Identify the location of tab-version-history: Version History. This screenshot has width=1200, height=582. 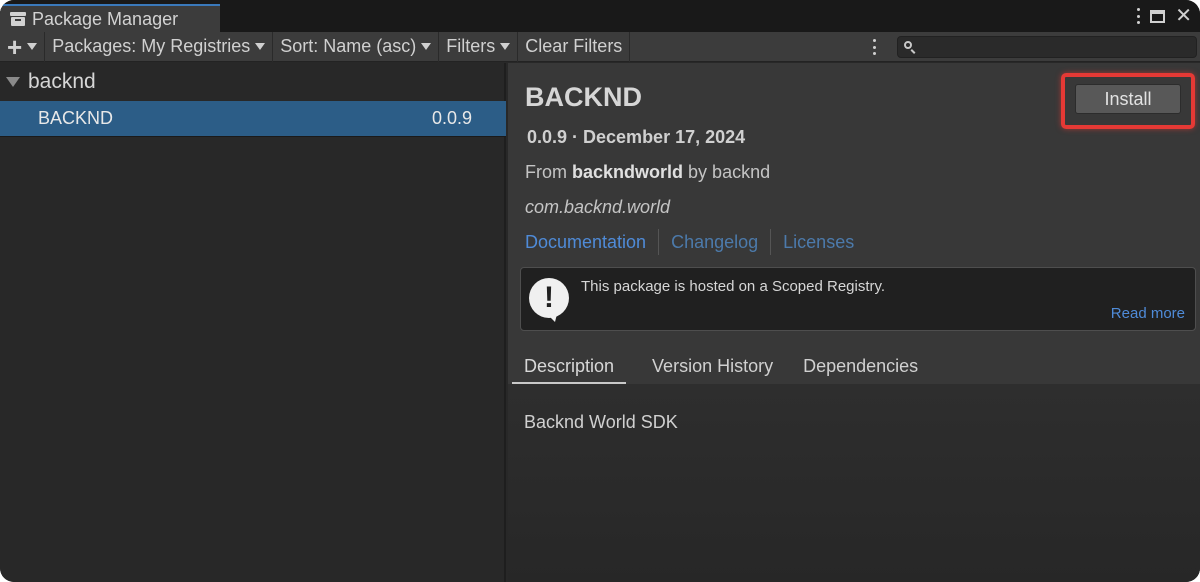
(712, 367).